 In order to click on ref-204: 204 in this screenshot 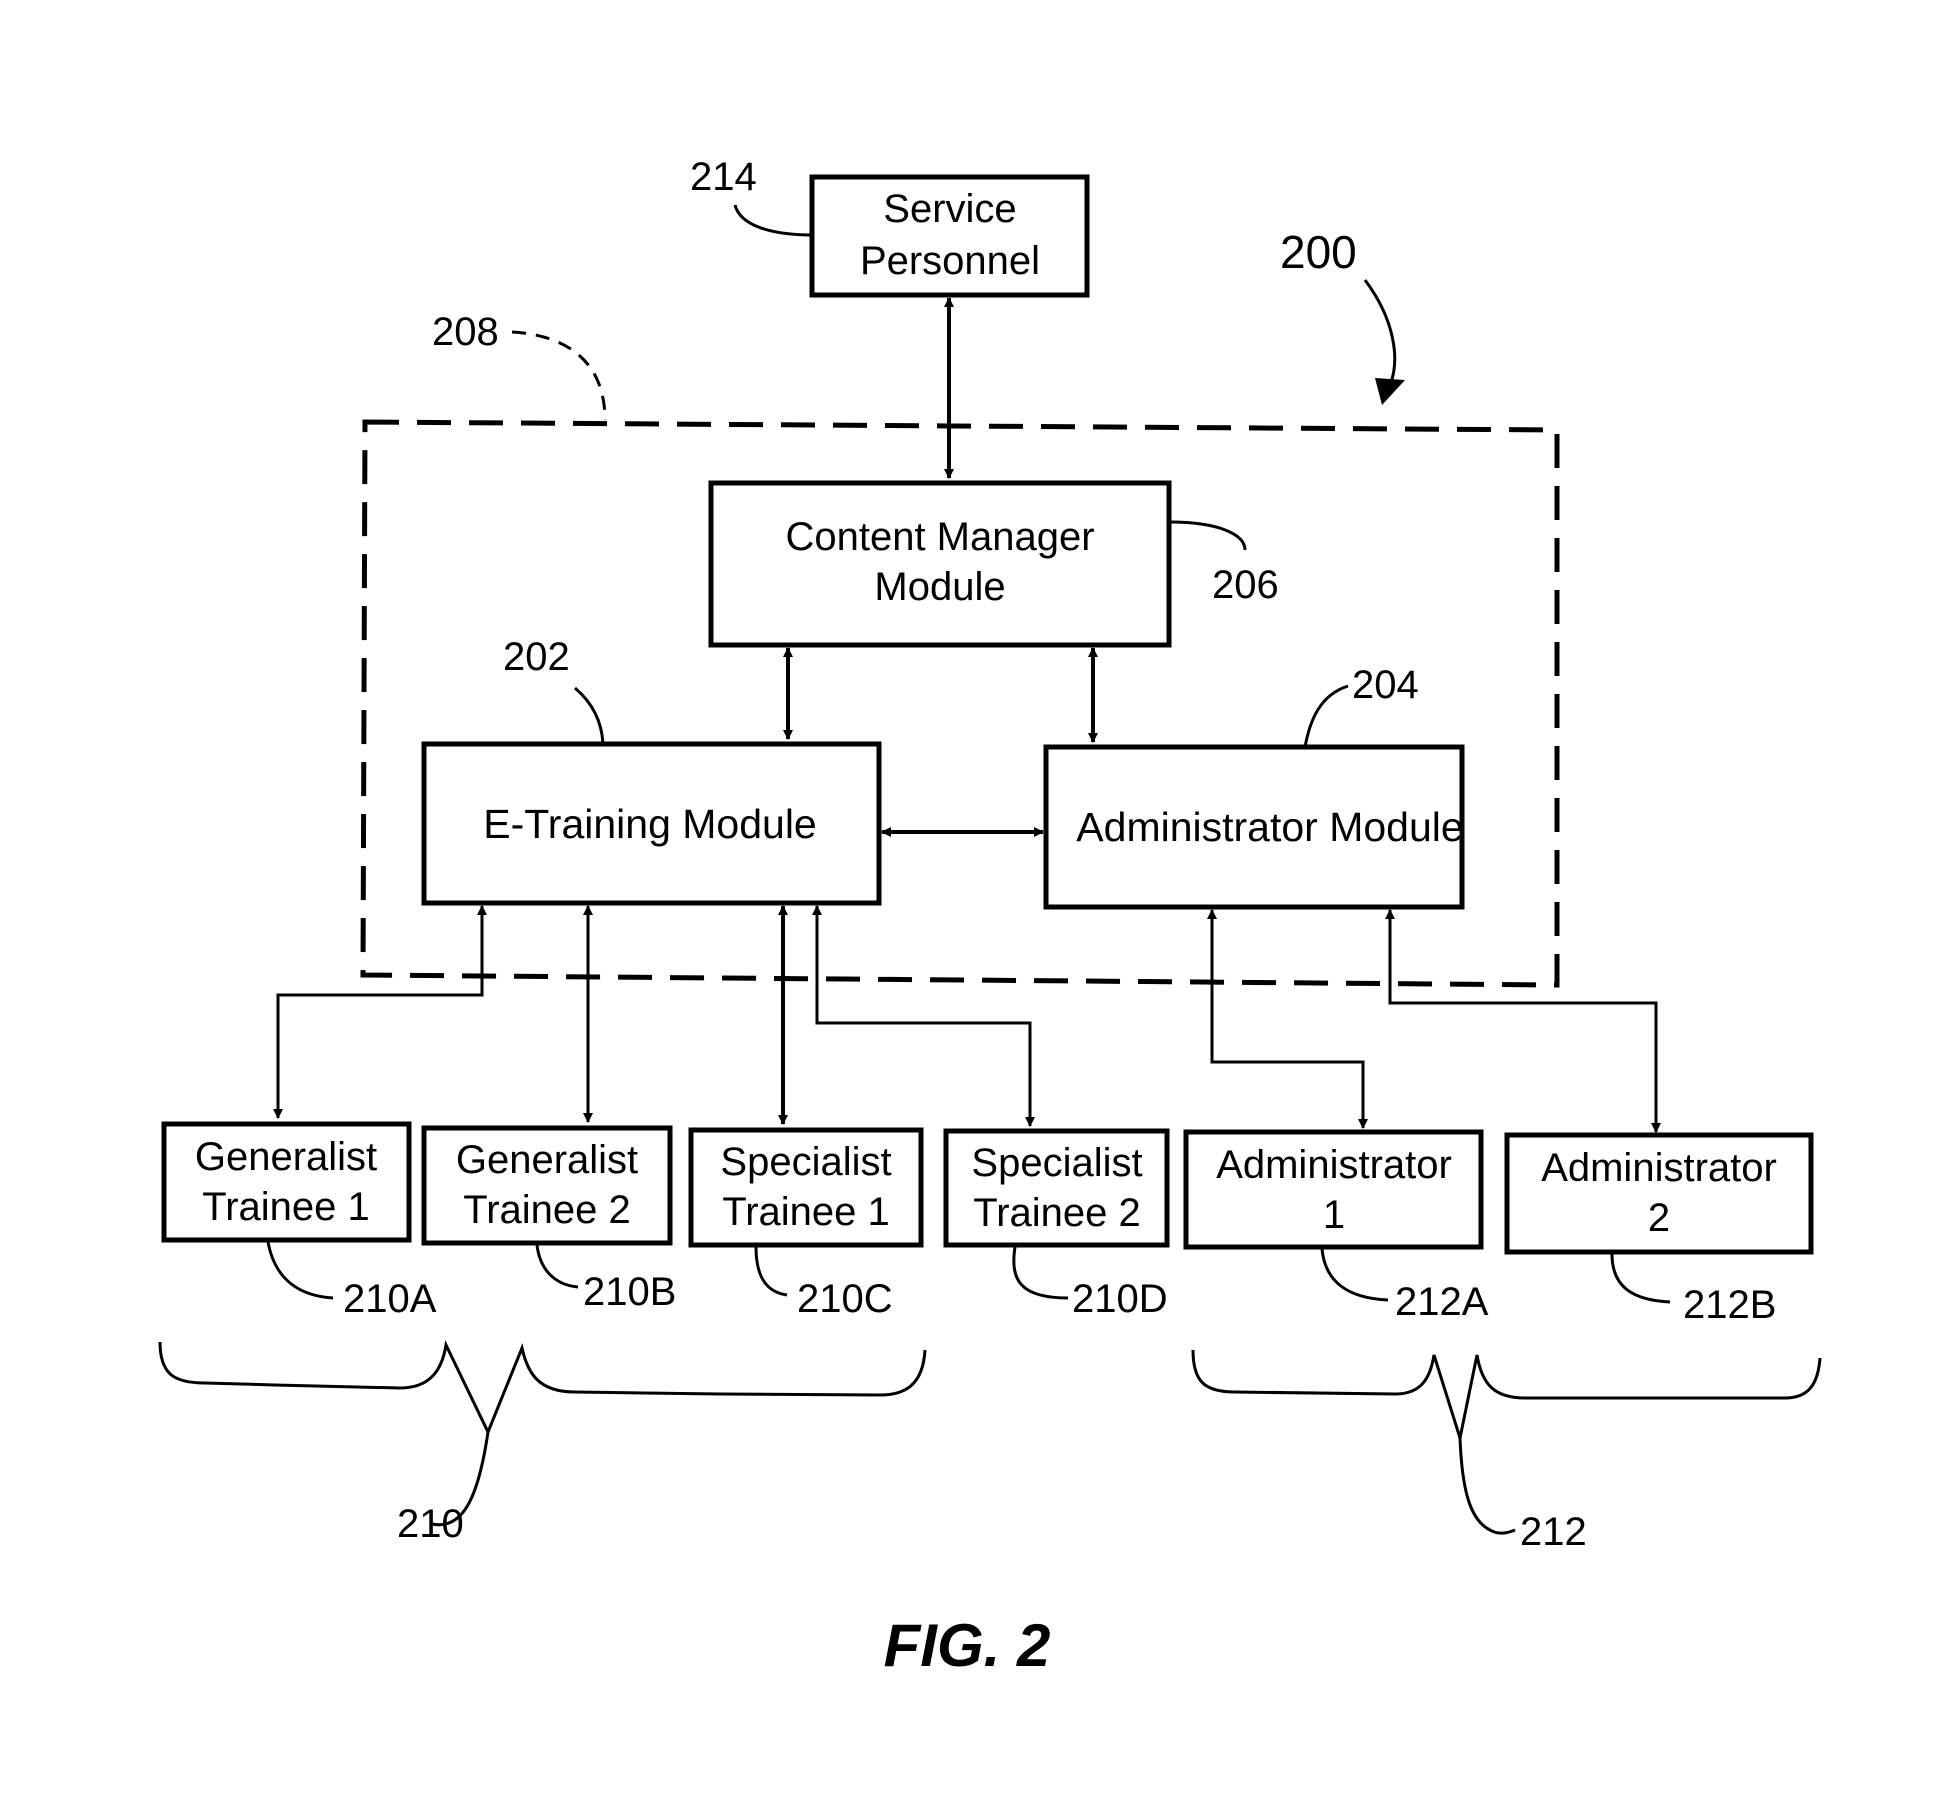, I will do `click(1385, 685)`.